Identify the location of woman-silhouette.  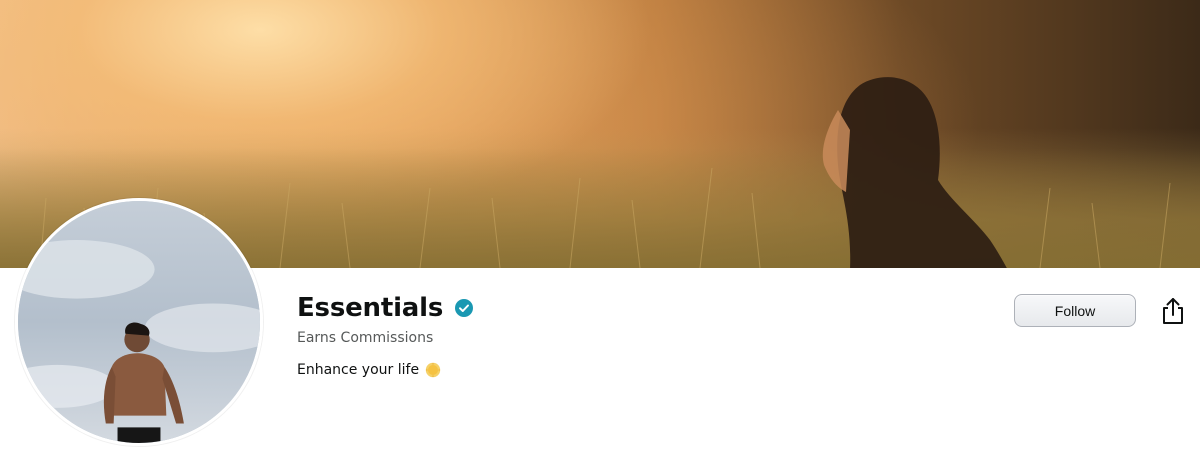
(914, 172).